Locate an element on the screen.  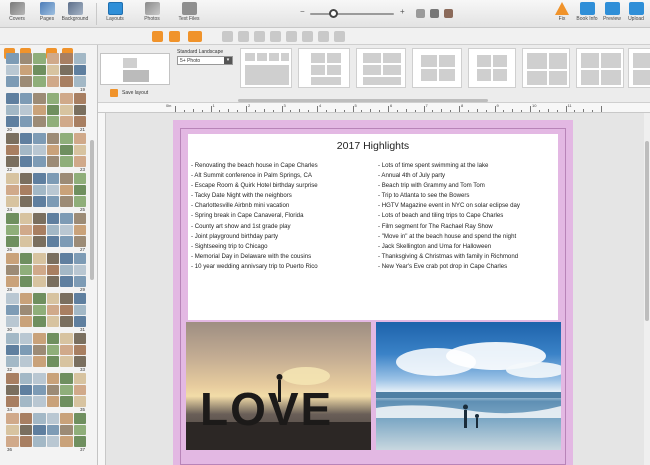
covers-button: Covers is located at coordinates (17, 14).